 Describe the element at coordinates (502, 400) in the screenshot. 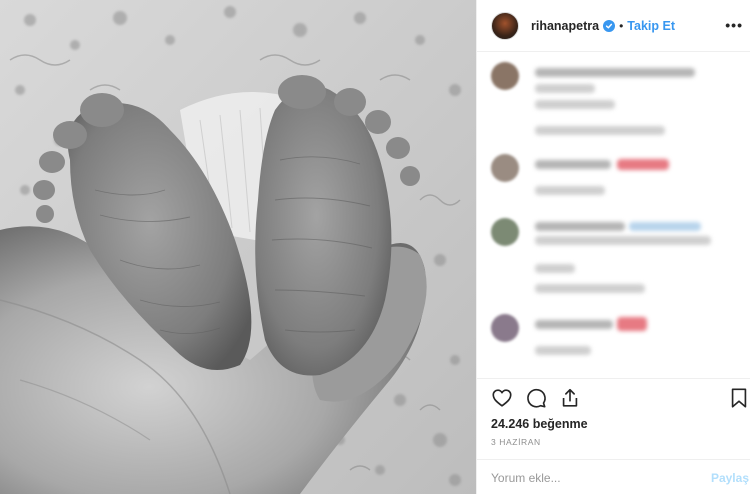

I see `heart-icon` at that location.